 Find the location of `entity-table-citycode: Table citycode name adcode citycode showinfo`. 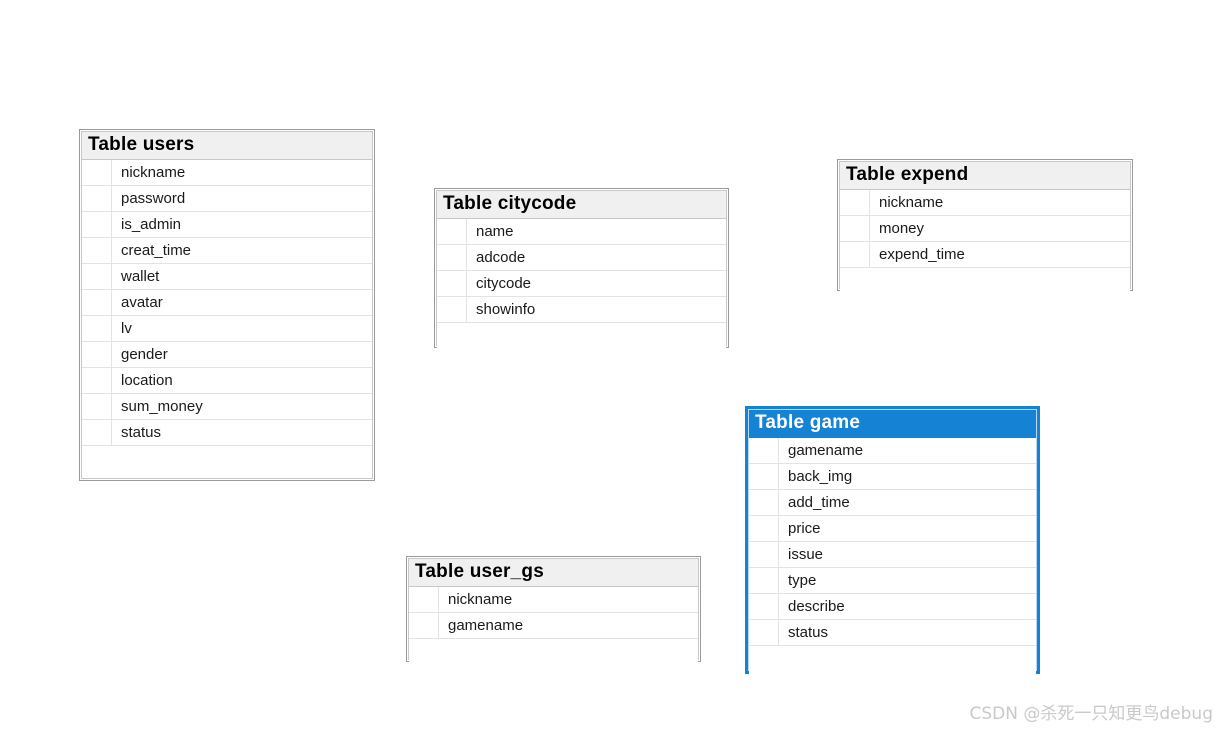

entity-table-citycode: Table citycode name adcode citycode showinfo is located at coordinates (581, 270).